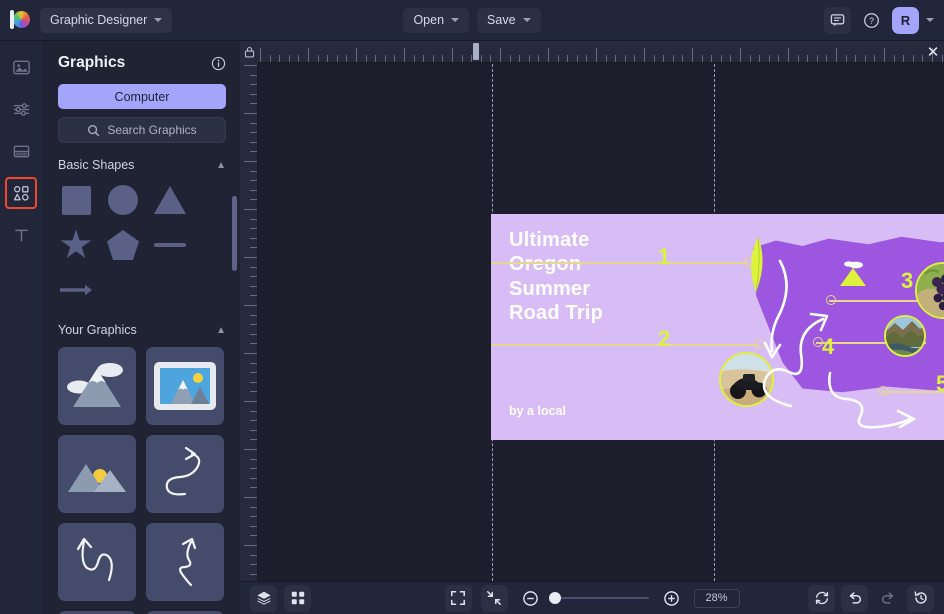 Image resolution: width=944 pixels, height=614 pixels. I want to click on info-circle-icon, so click(218, 63).